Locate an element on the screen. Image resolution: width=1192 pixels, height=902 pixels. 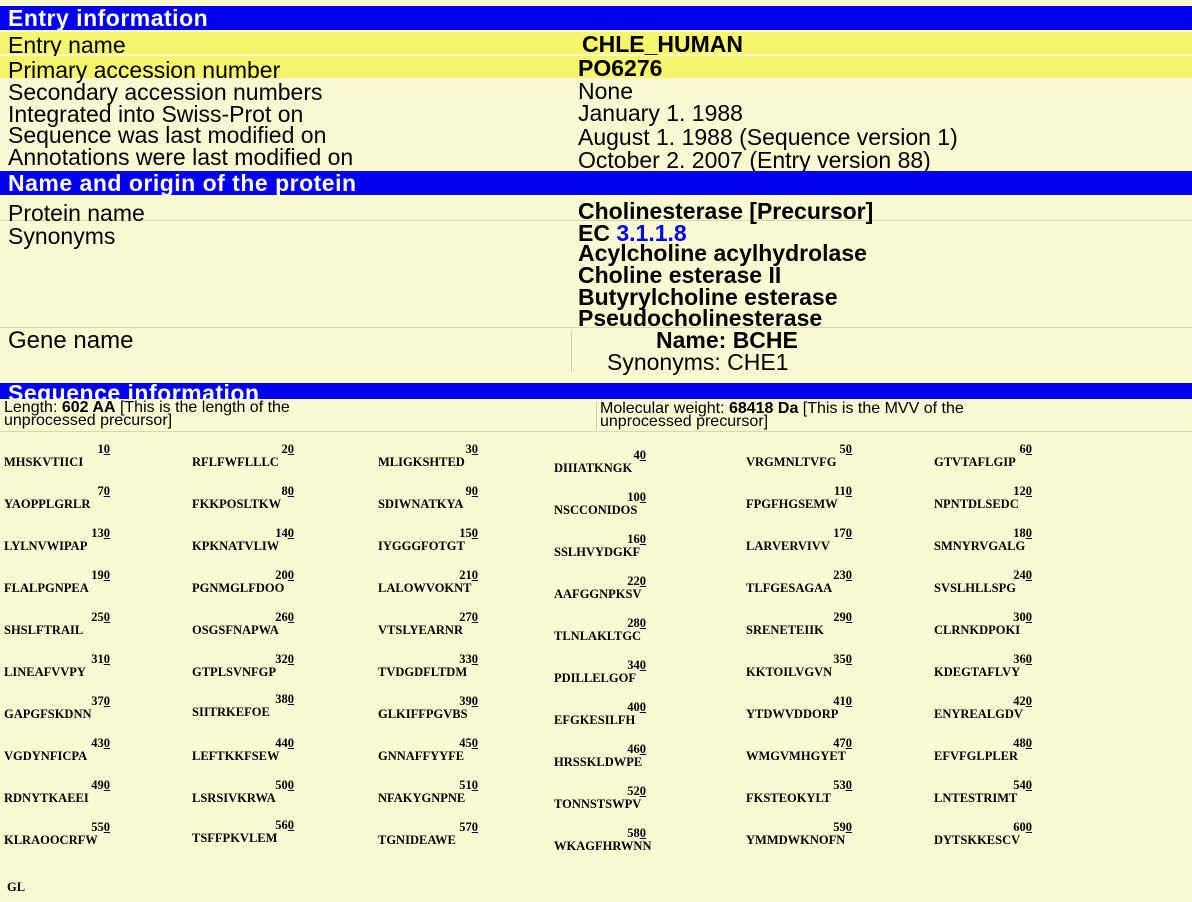
gene-synonyms-value: Synonyms: CHE1 is located at coordinates (698, 362).